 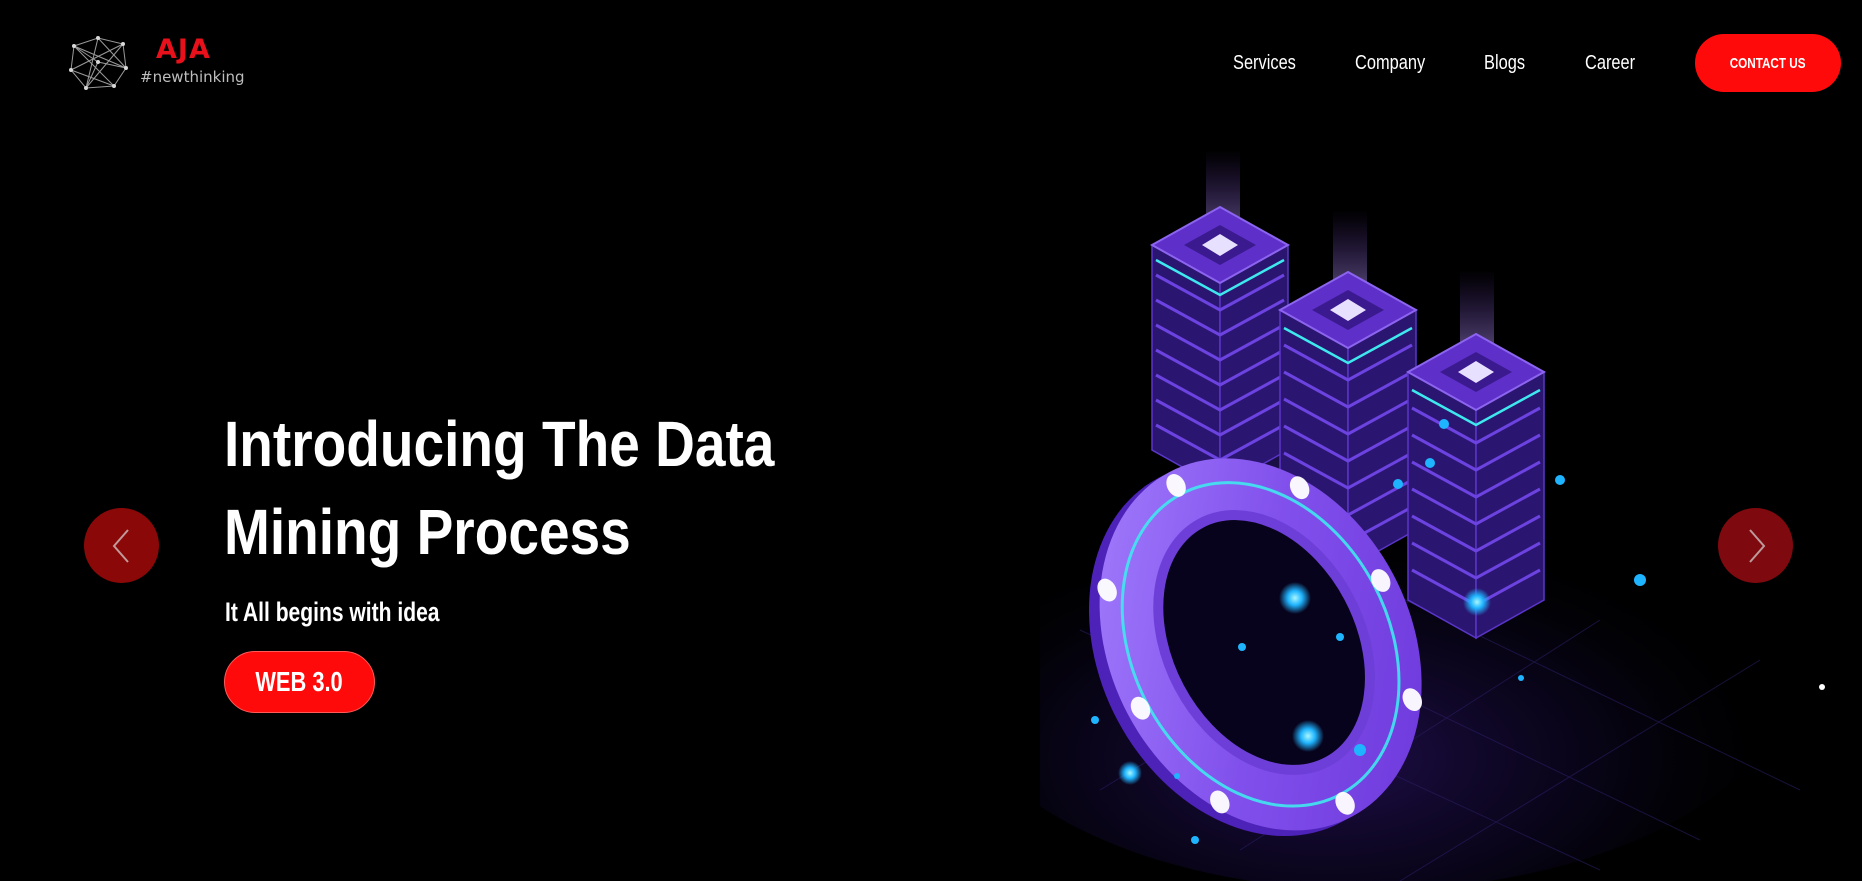 I want to click on nav-services: Services, so click(x=1264, y=63).